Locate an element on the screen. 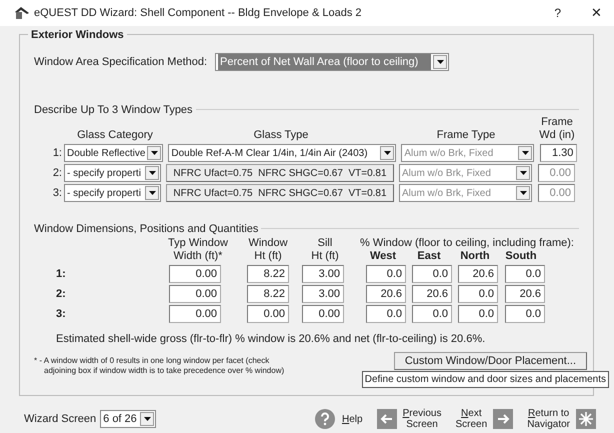 This screenshot has width=614, height=433. window-title: eQUEST DD Wizard: Shell Component -- Bldg Envelope & Loads 2 is located at coordinates (198, 13).